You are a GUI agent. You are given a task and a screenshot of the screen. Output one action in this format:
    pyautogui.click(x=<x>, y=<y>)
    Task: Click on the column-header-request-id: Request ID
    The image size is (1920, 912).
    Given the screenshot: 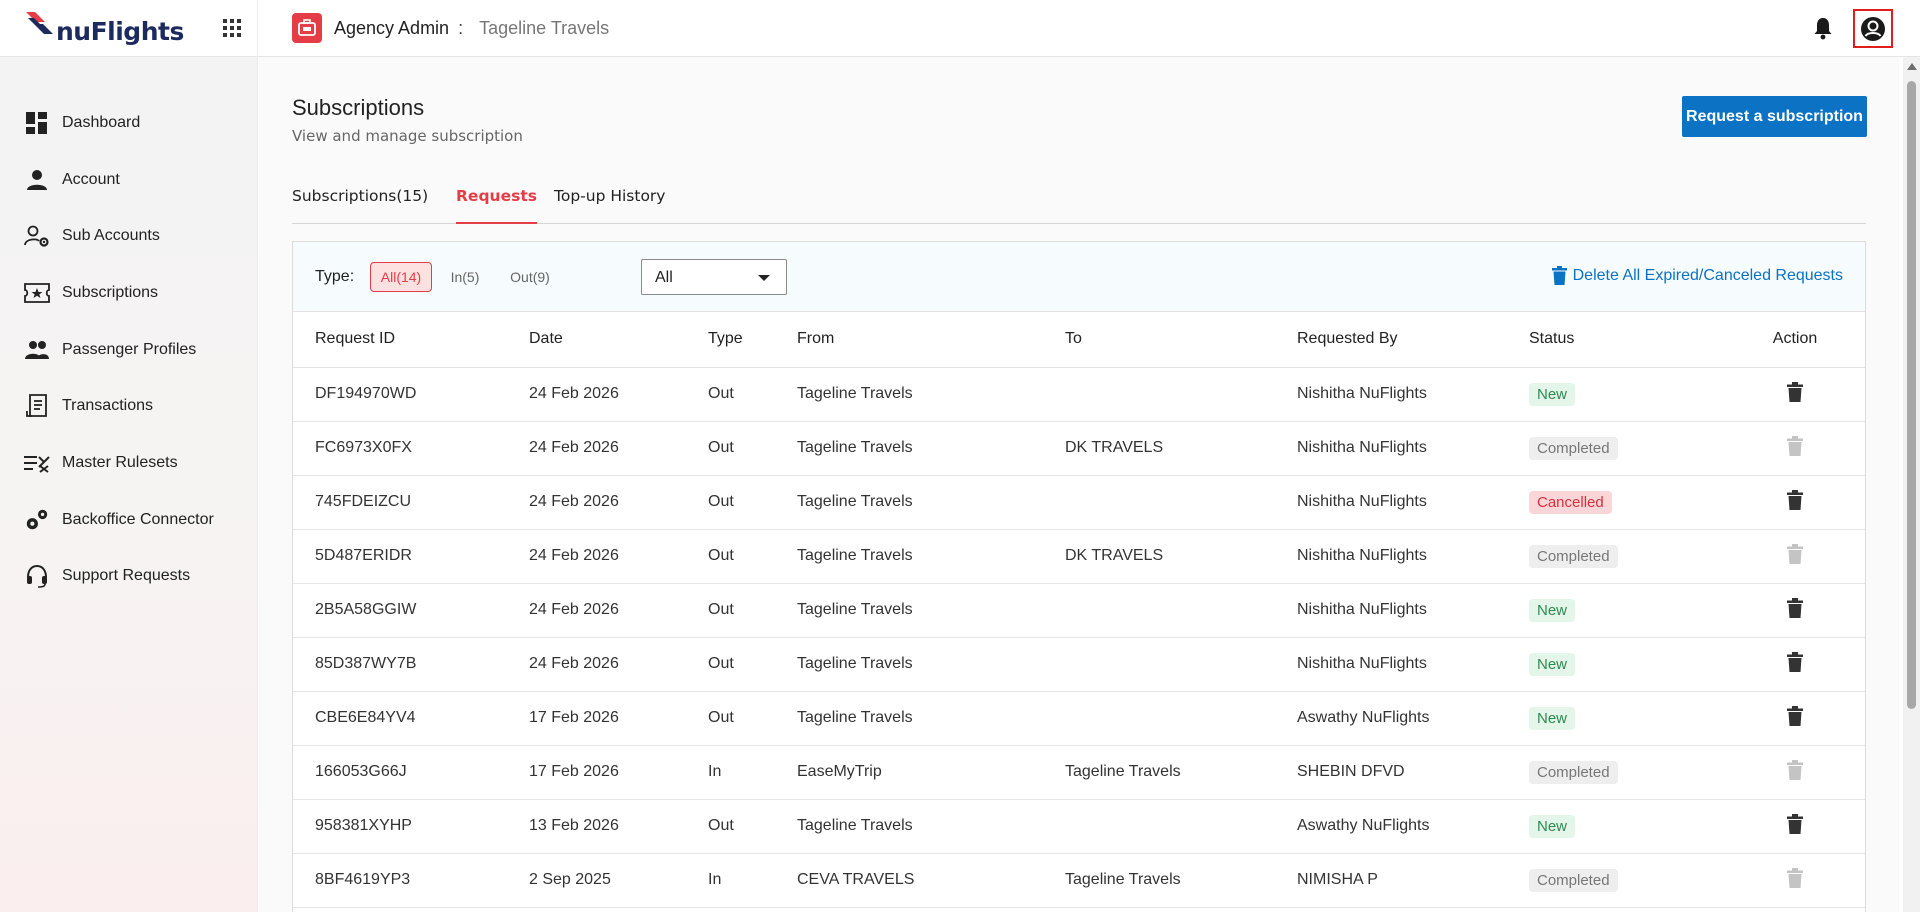 What is the action you would take?
    pyautogui.click(x=400, y=340)
    